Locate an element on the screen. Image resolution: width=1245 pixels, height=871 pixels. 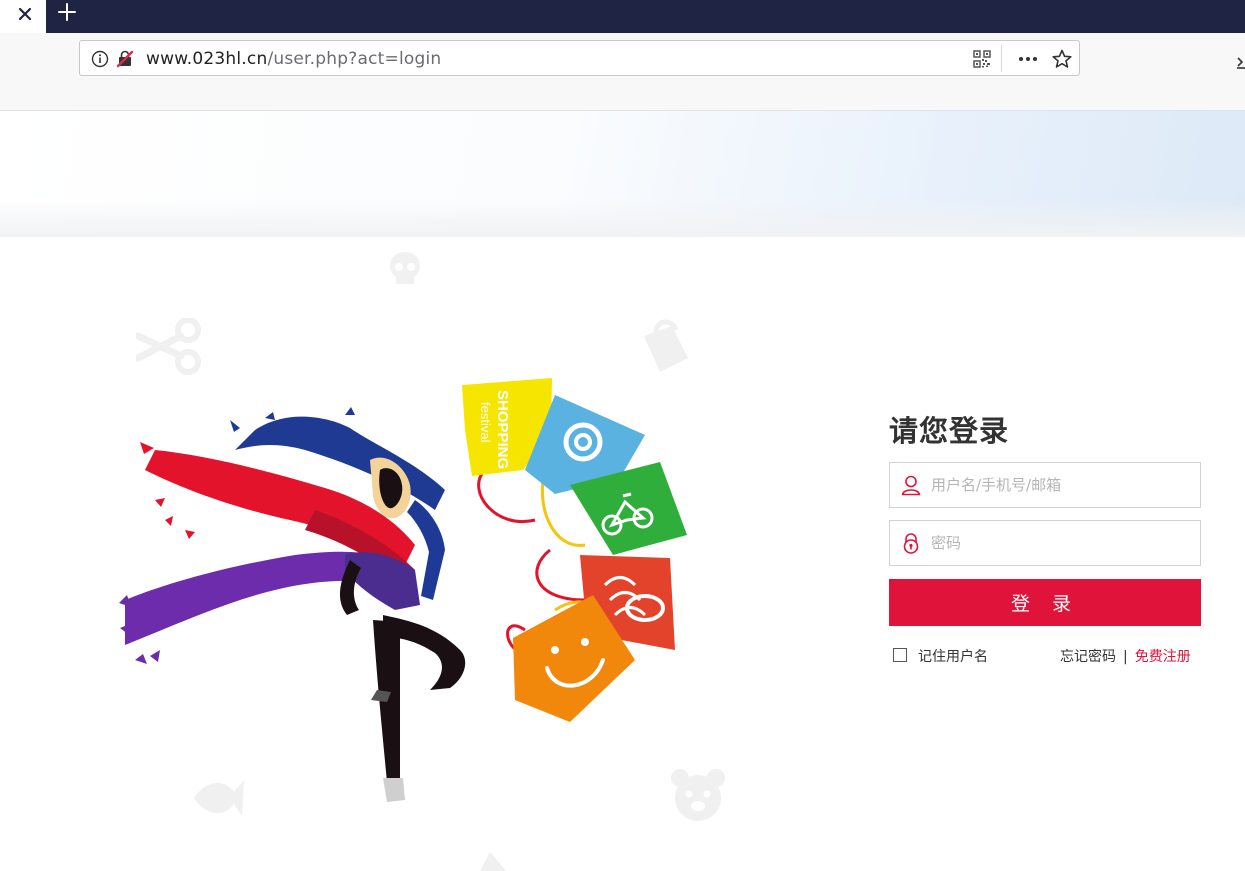
insecure-connection-icon is located at coordinates (125, 59).